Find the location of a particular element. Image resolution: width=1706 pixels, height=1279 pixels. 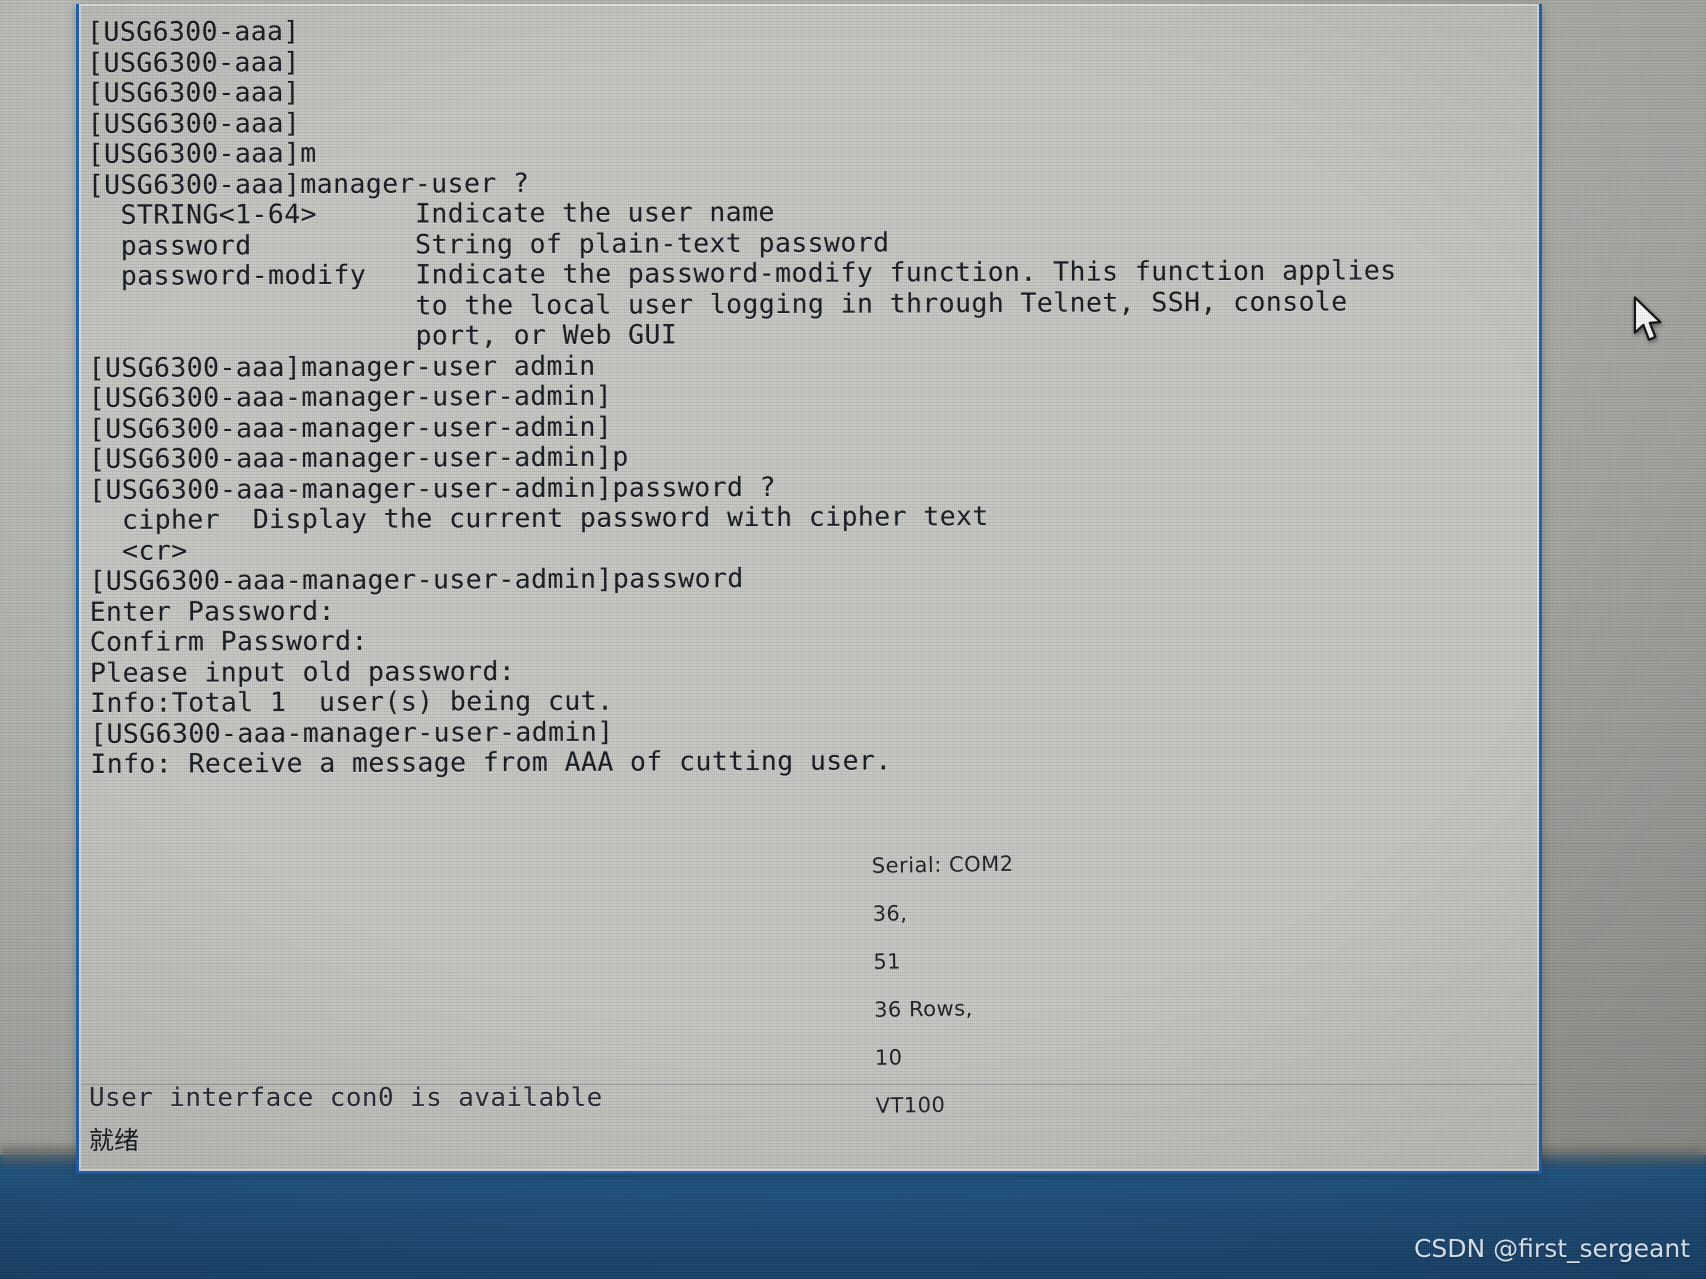

user-interface-available-message: User interface con0 is available is located at coordinates (346, 1098).